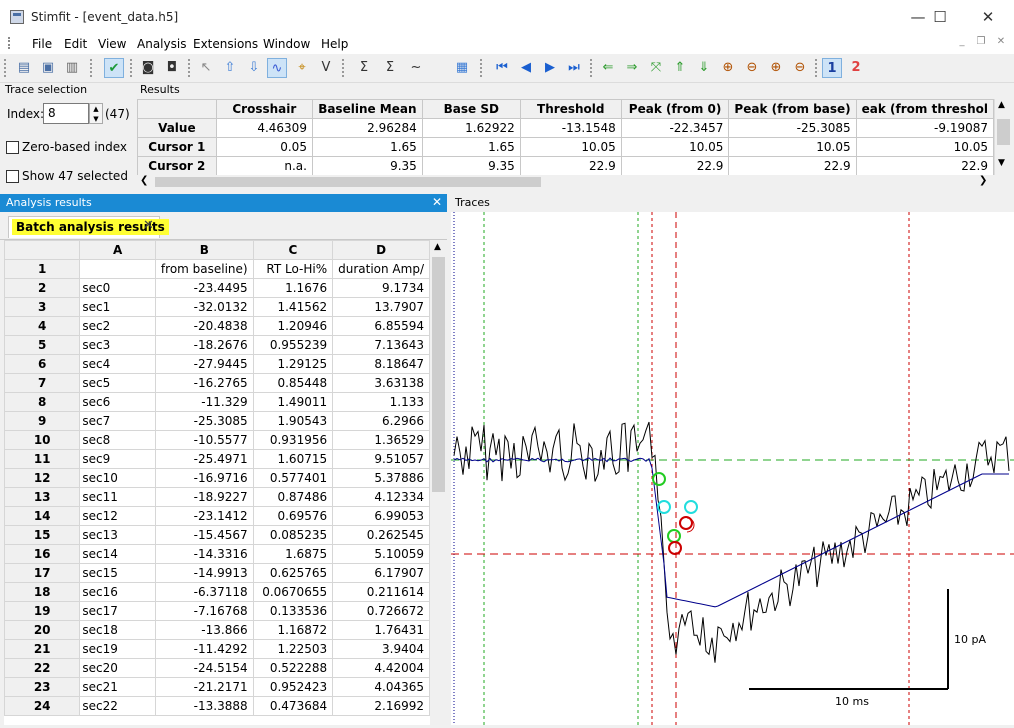 Image resolution: width=1014 pixels, height=728 pixels. Describe the element at coordinates (471, 165) in the screenshot. I see `results-cell: 9.35` at that location.